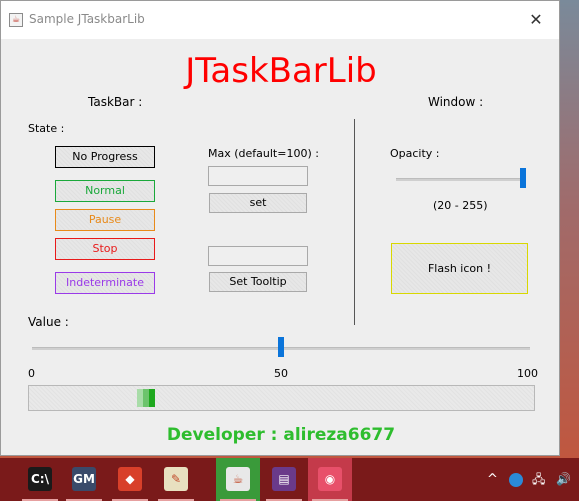 This screenshot has width=579, height=501. I want to click on terminal-icon: C:\, so click(40, 479).